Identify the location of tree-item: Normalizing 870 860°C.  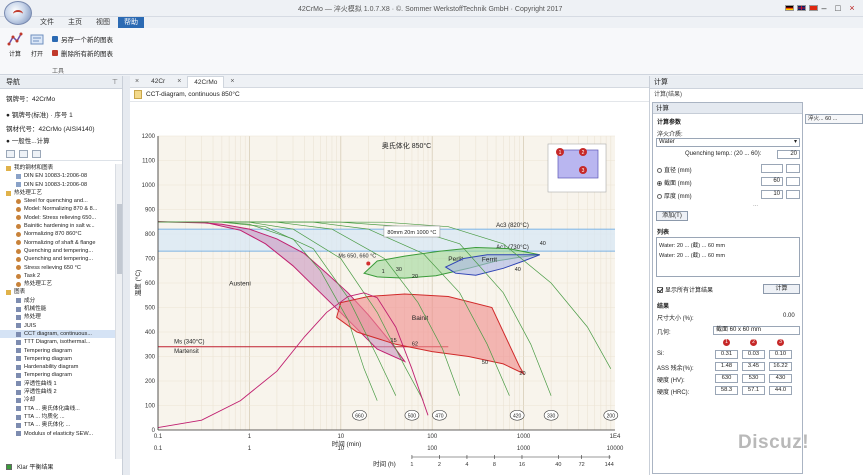
(57, 234).